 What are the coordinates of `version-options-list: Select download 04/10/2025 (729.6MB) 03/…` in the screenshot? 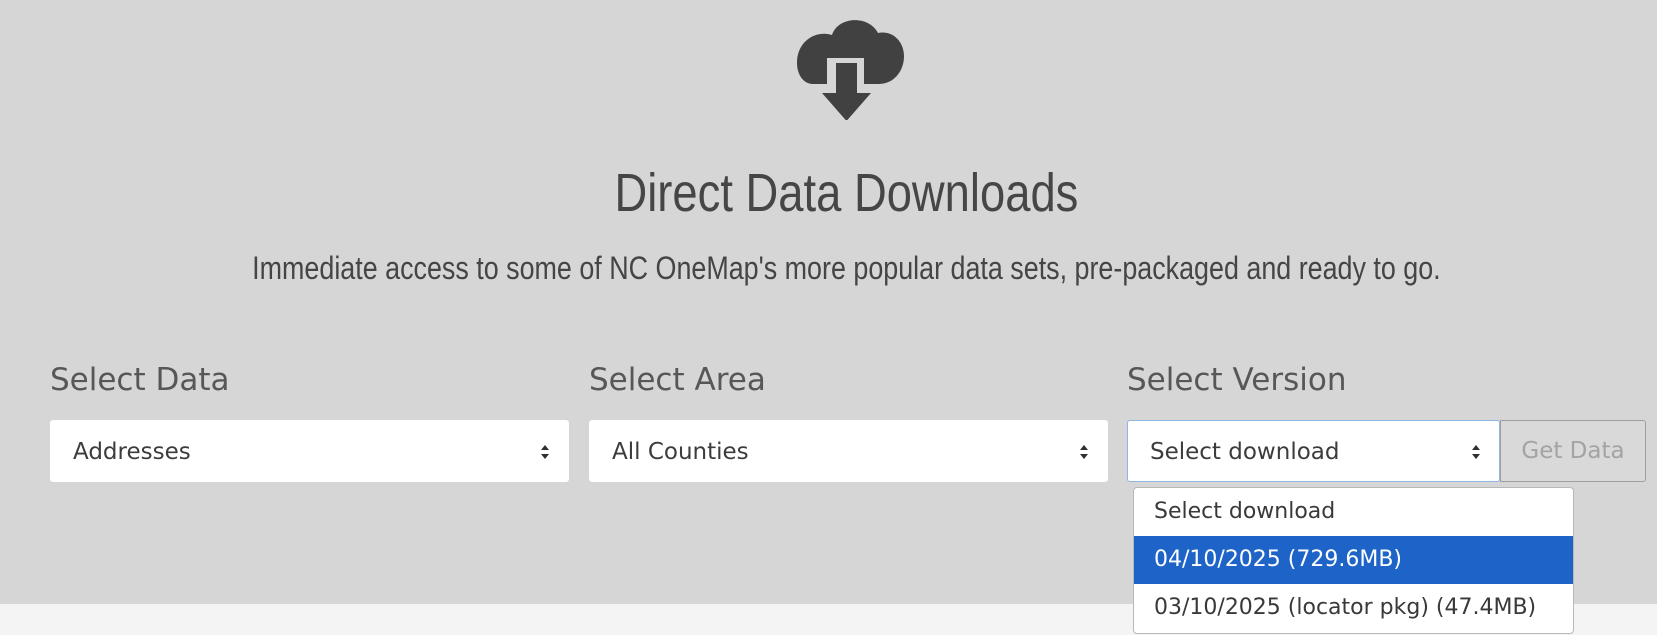 It's located at (1353, 560).